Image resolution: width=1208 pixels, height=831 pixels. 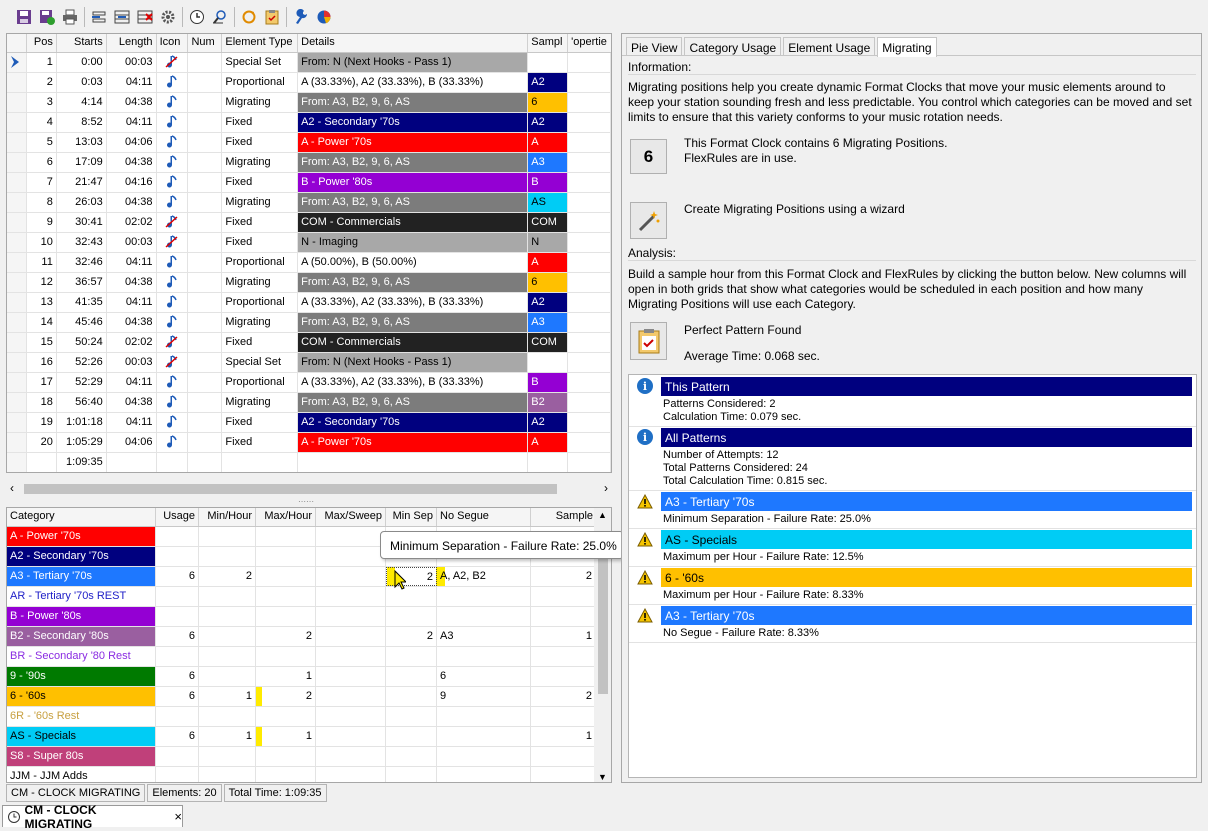 I want to click on clipboard-icon, so click(x=271, y=16).